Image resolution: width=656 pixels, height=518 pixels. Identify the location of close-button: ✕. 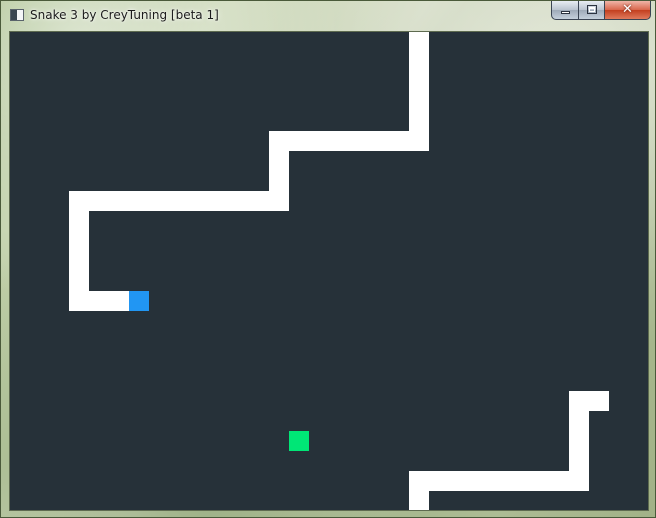
(627, 10).